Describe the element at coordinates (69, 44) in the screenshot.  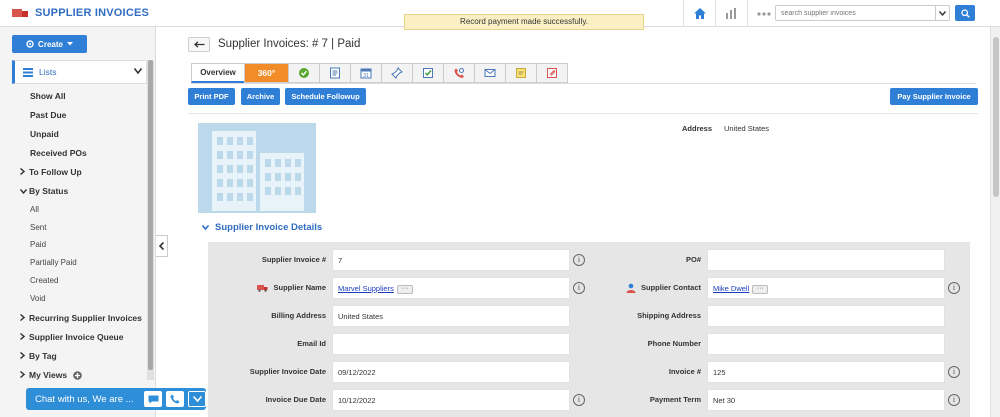
I see `caret-down-icon` at that location.